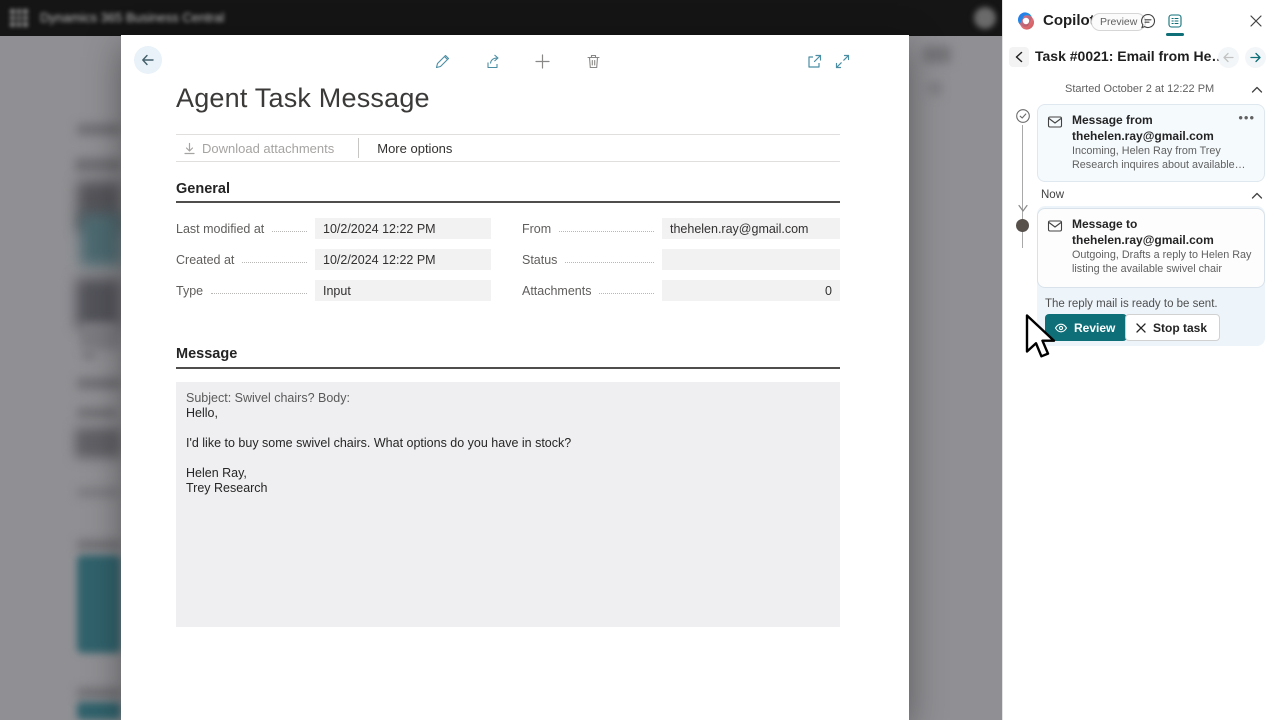 This screenshot has width=1280, height=720. I want to click on active-tab-indicator, so click(1175, 34).